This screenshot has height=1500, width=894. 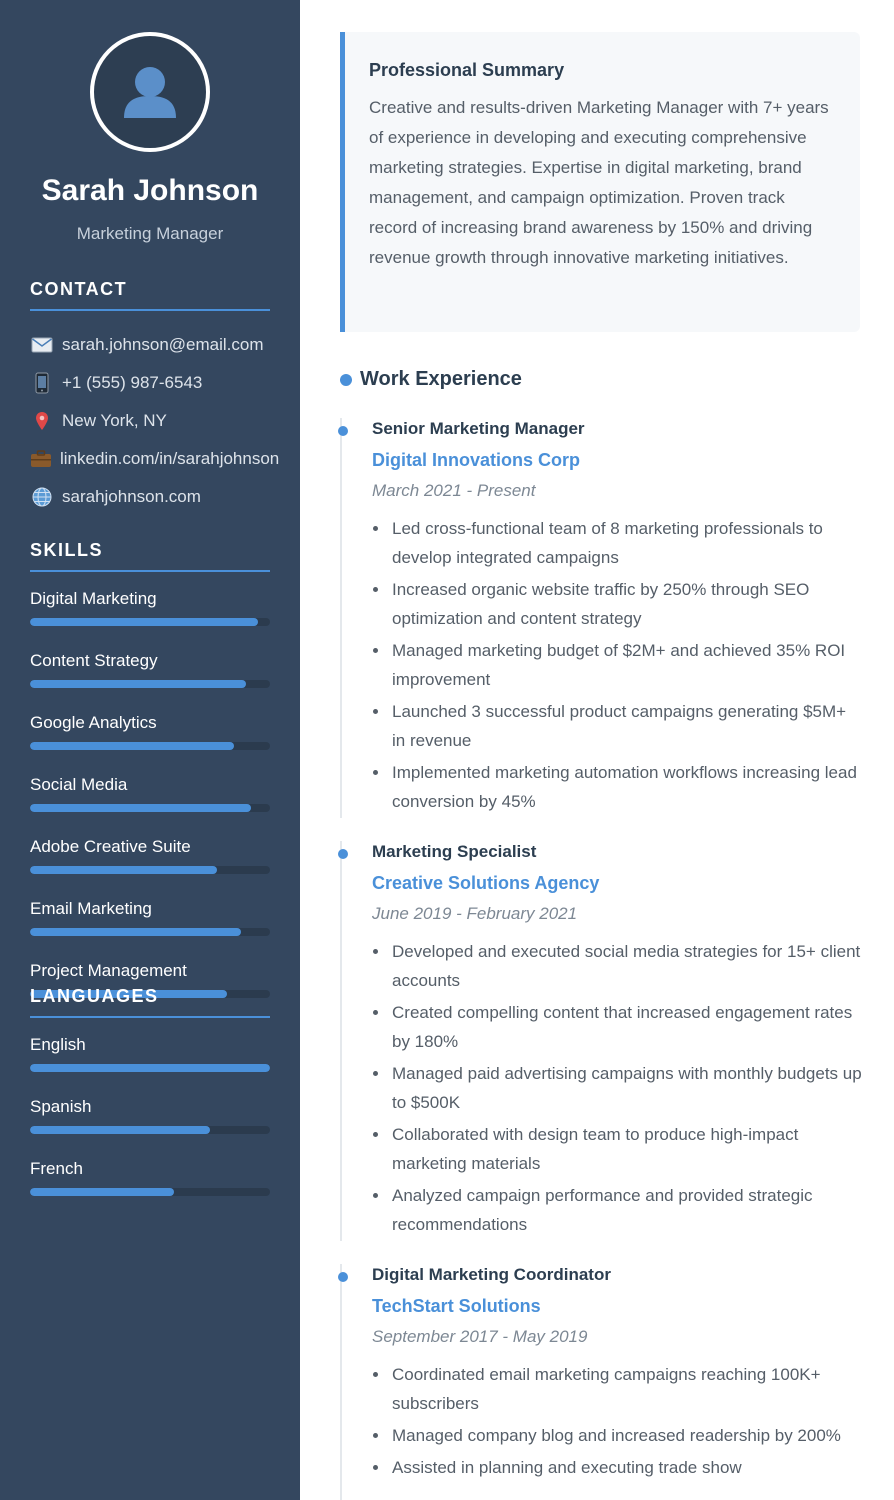 What do you see at coordinates (486, 883) in the screenshot?
I see `job-company: Creative Solutions Agency` at bounding box center [486, 883].